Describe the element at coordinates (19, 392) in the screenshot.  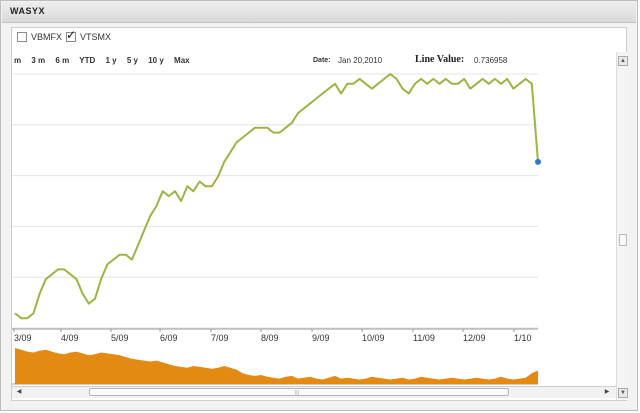
I see `scroll-left-button: ◀` at that location.